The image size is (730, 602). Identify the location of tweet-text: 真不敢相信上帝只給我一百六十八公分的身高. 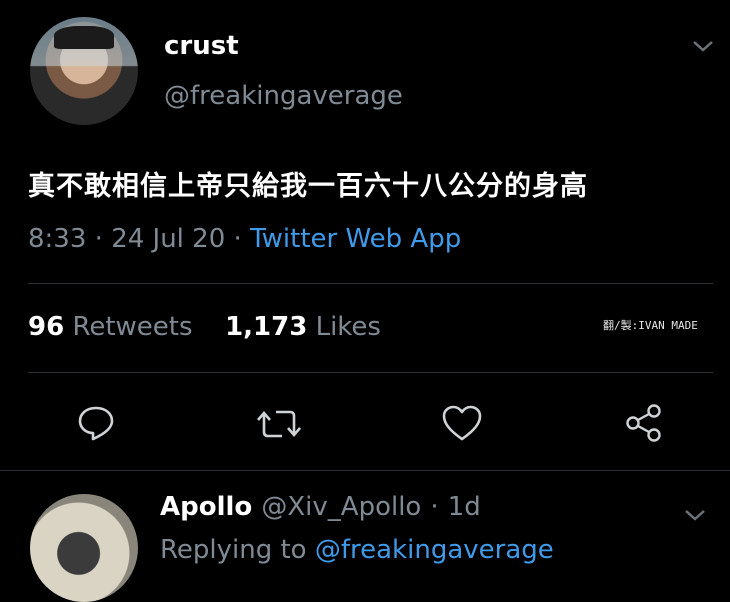
(308, 186).